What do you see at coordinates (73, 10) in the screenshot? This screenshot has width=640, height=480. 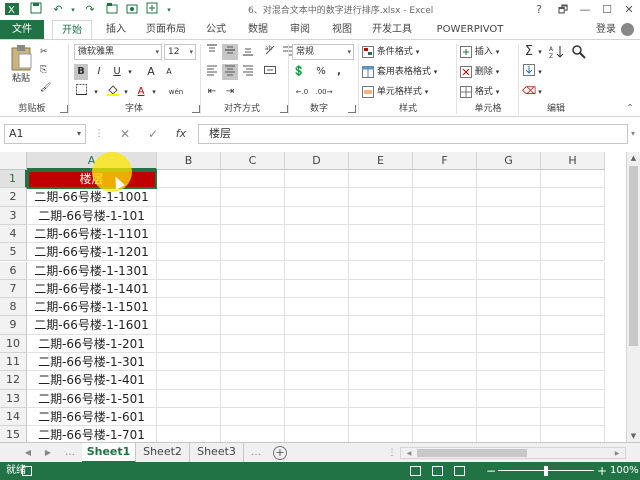 I see `undo-dropdown-icon: ▾` at bounding box center [73, 10].